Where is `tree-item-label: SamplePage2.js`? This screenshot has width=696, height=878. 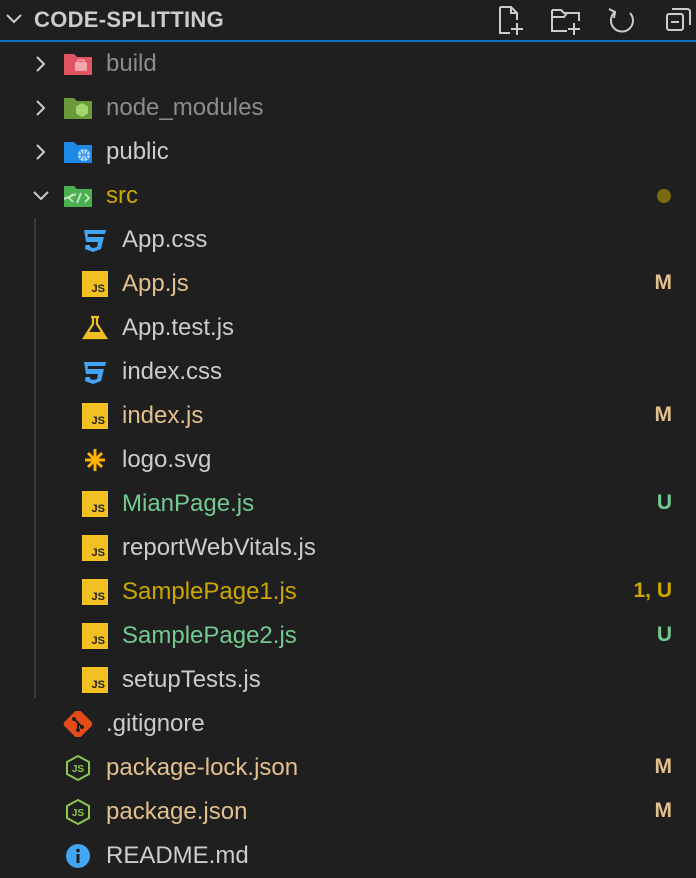
tree-item-label: SamplePage2.js is located at coordinates (209, 635).